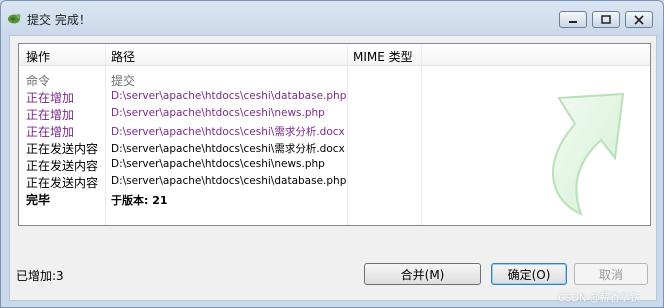 The height and width of the screenshot is (308, 664). Describe the element at coordinates (334, 79) in the screenshot. I see `list-item: 命令 提交` at that location.